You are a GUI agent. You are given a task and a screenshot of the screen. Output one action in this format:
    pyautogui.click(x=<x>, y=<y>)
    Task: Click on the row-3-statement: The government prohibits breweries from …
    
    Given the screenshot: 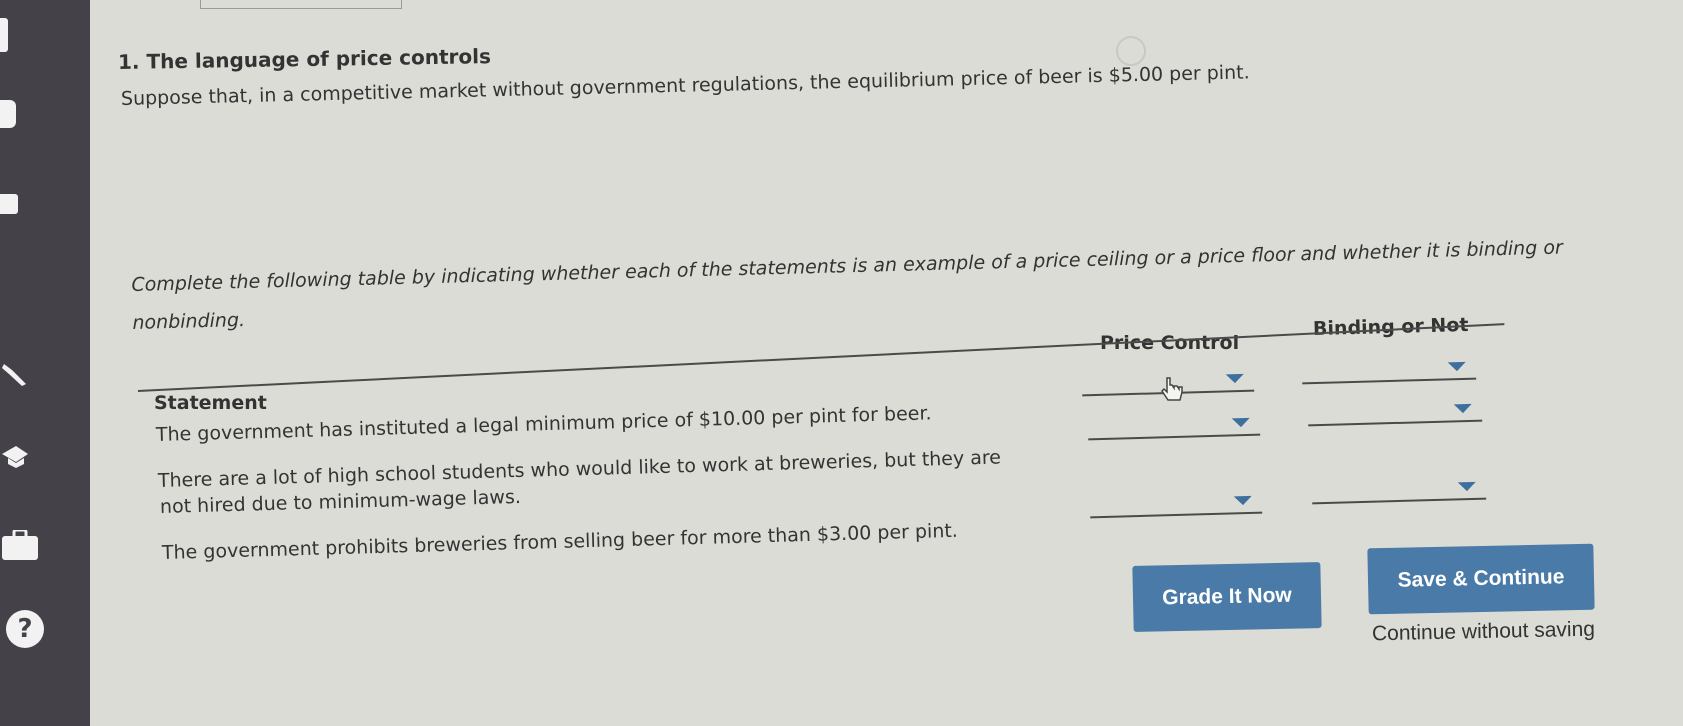 What is the action you would take?
    pyautogui.click(x=560, y=541)
    